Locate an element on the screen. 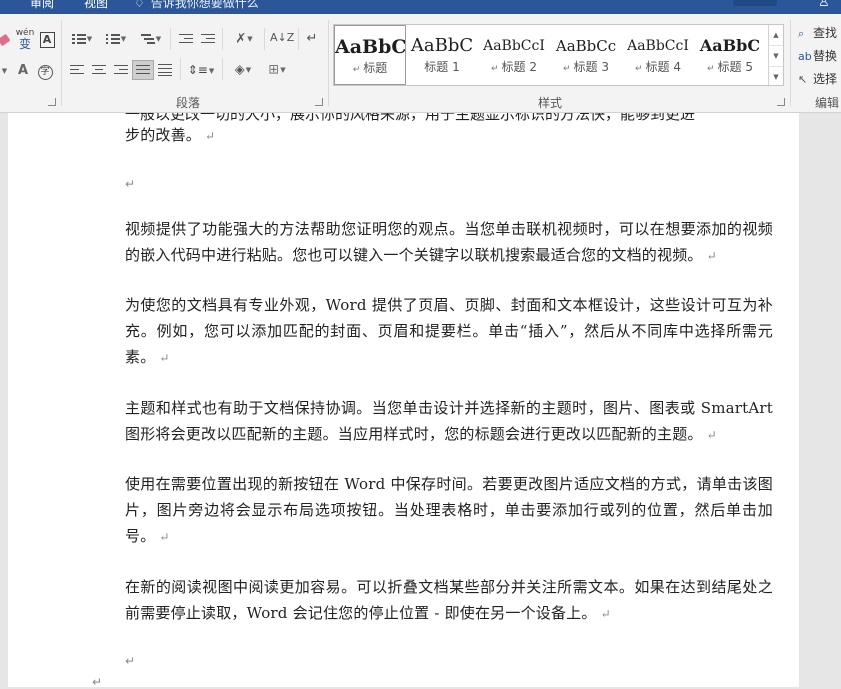 The image size is (841, 689). search-icon: ⌕ is located at coordinates (801, 33).